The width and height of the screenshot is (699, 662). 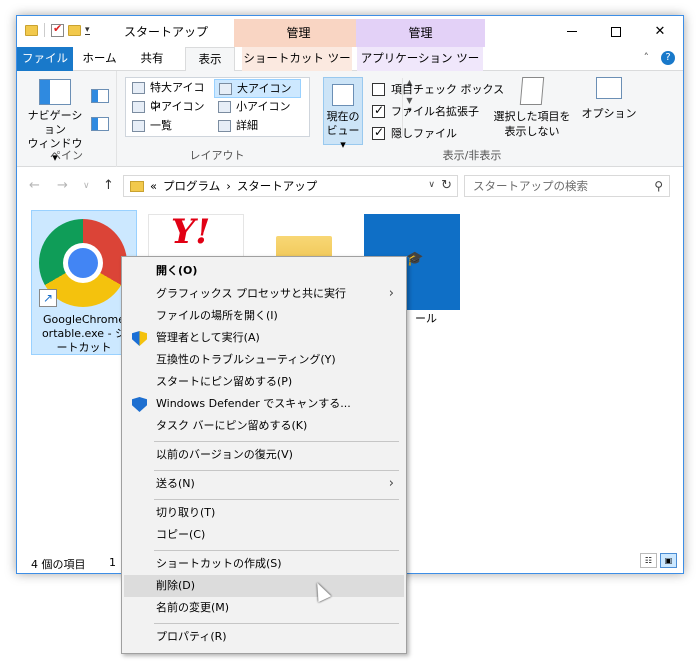 What do you see at coordinates (217, 155) in the screenshot?
I see `layout-group-label: レイアウト` at bounding box center [217, 155].